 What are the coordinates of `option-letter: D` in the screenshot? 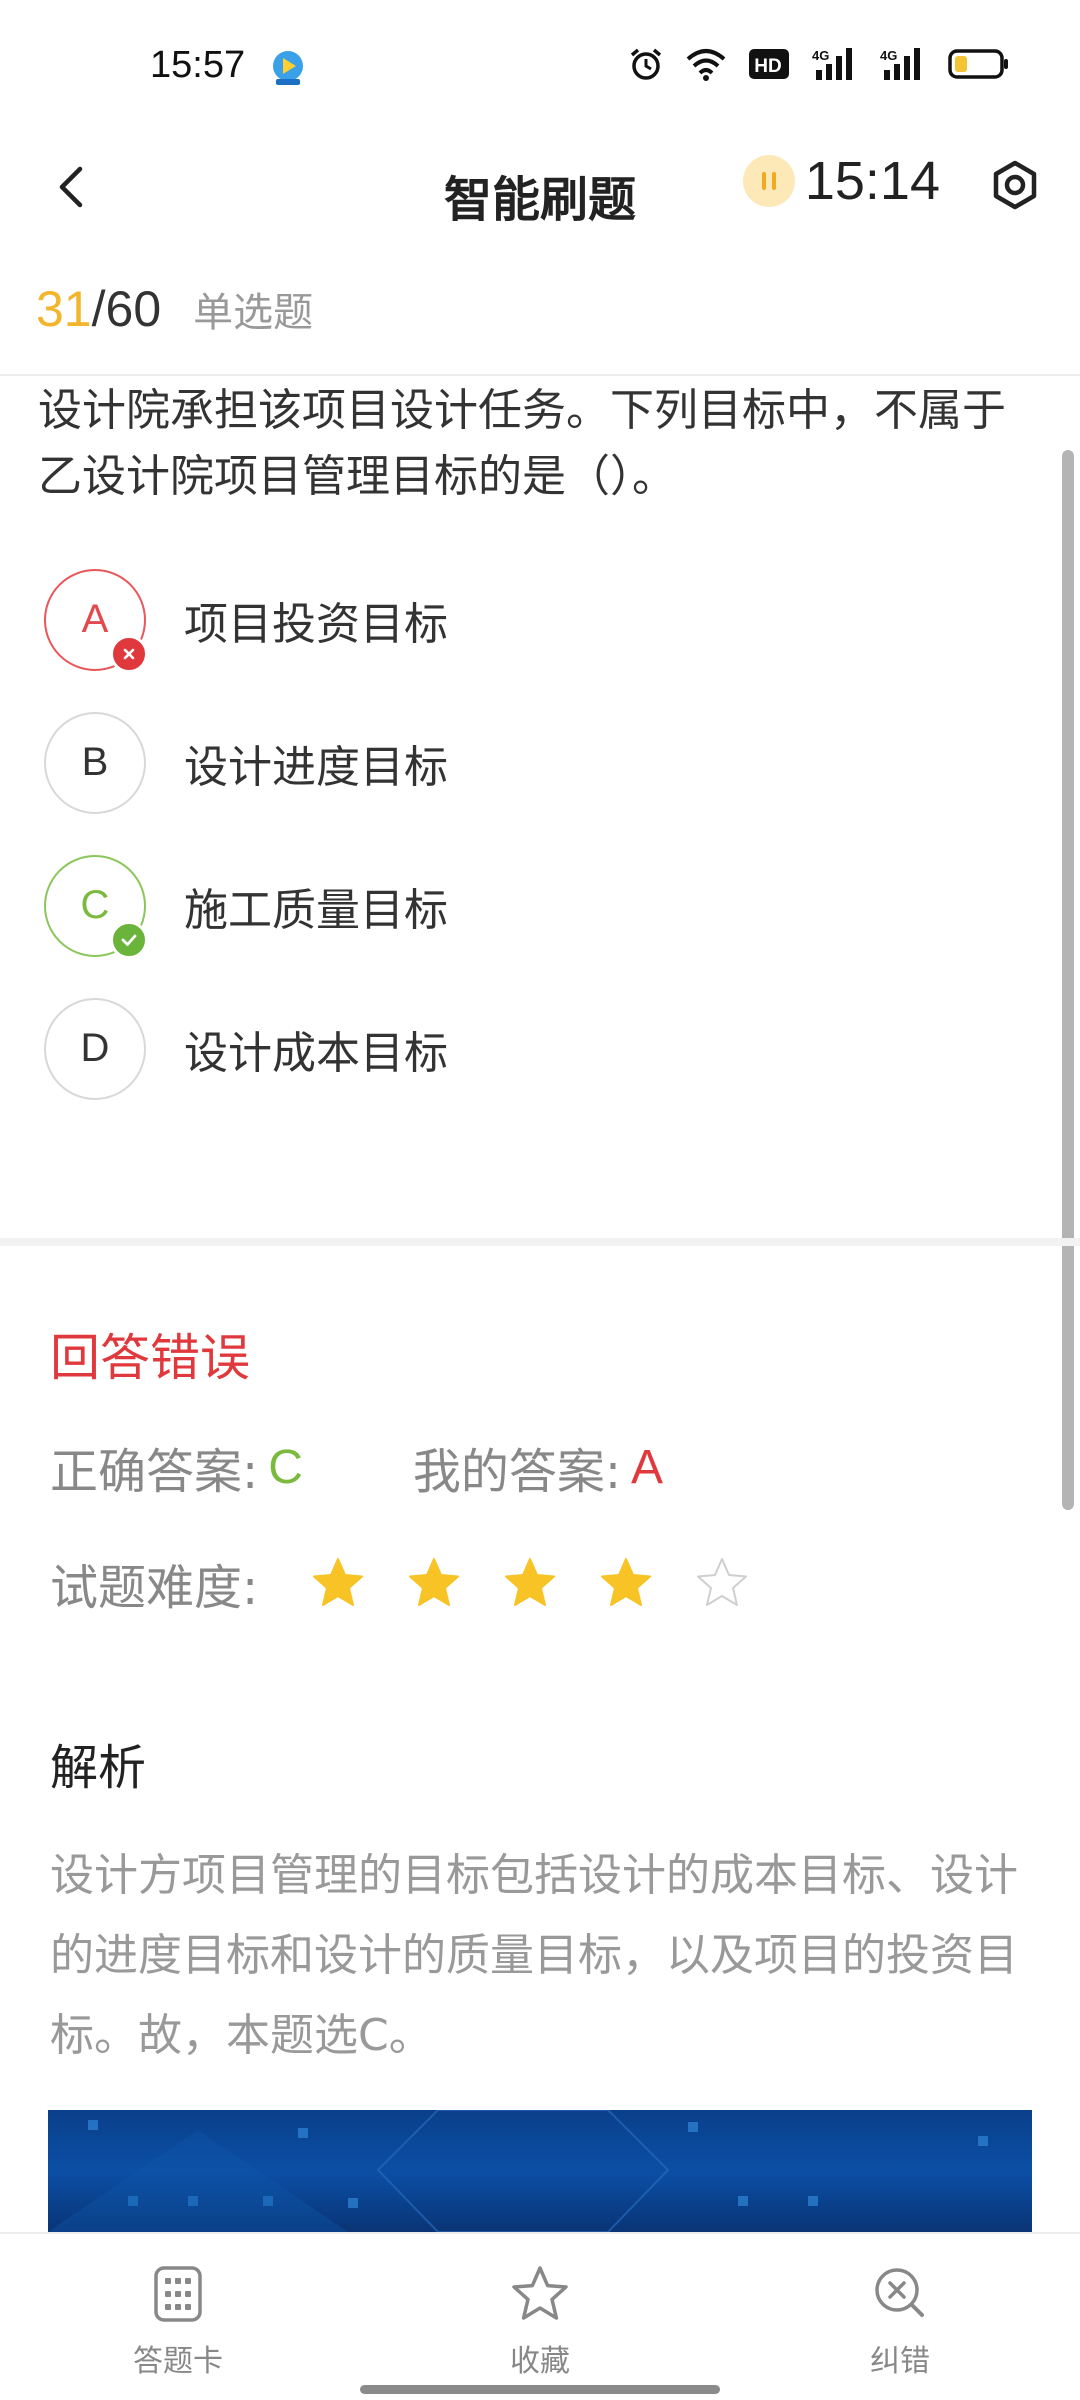 It's located at (95, 1048).